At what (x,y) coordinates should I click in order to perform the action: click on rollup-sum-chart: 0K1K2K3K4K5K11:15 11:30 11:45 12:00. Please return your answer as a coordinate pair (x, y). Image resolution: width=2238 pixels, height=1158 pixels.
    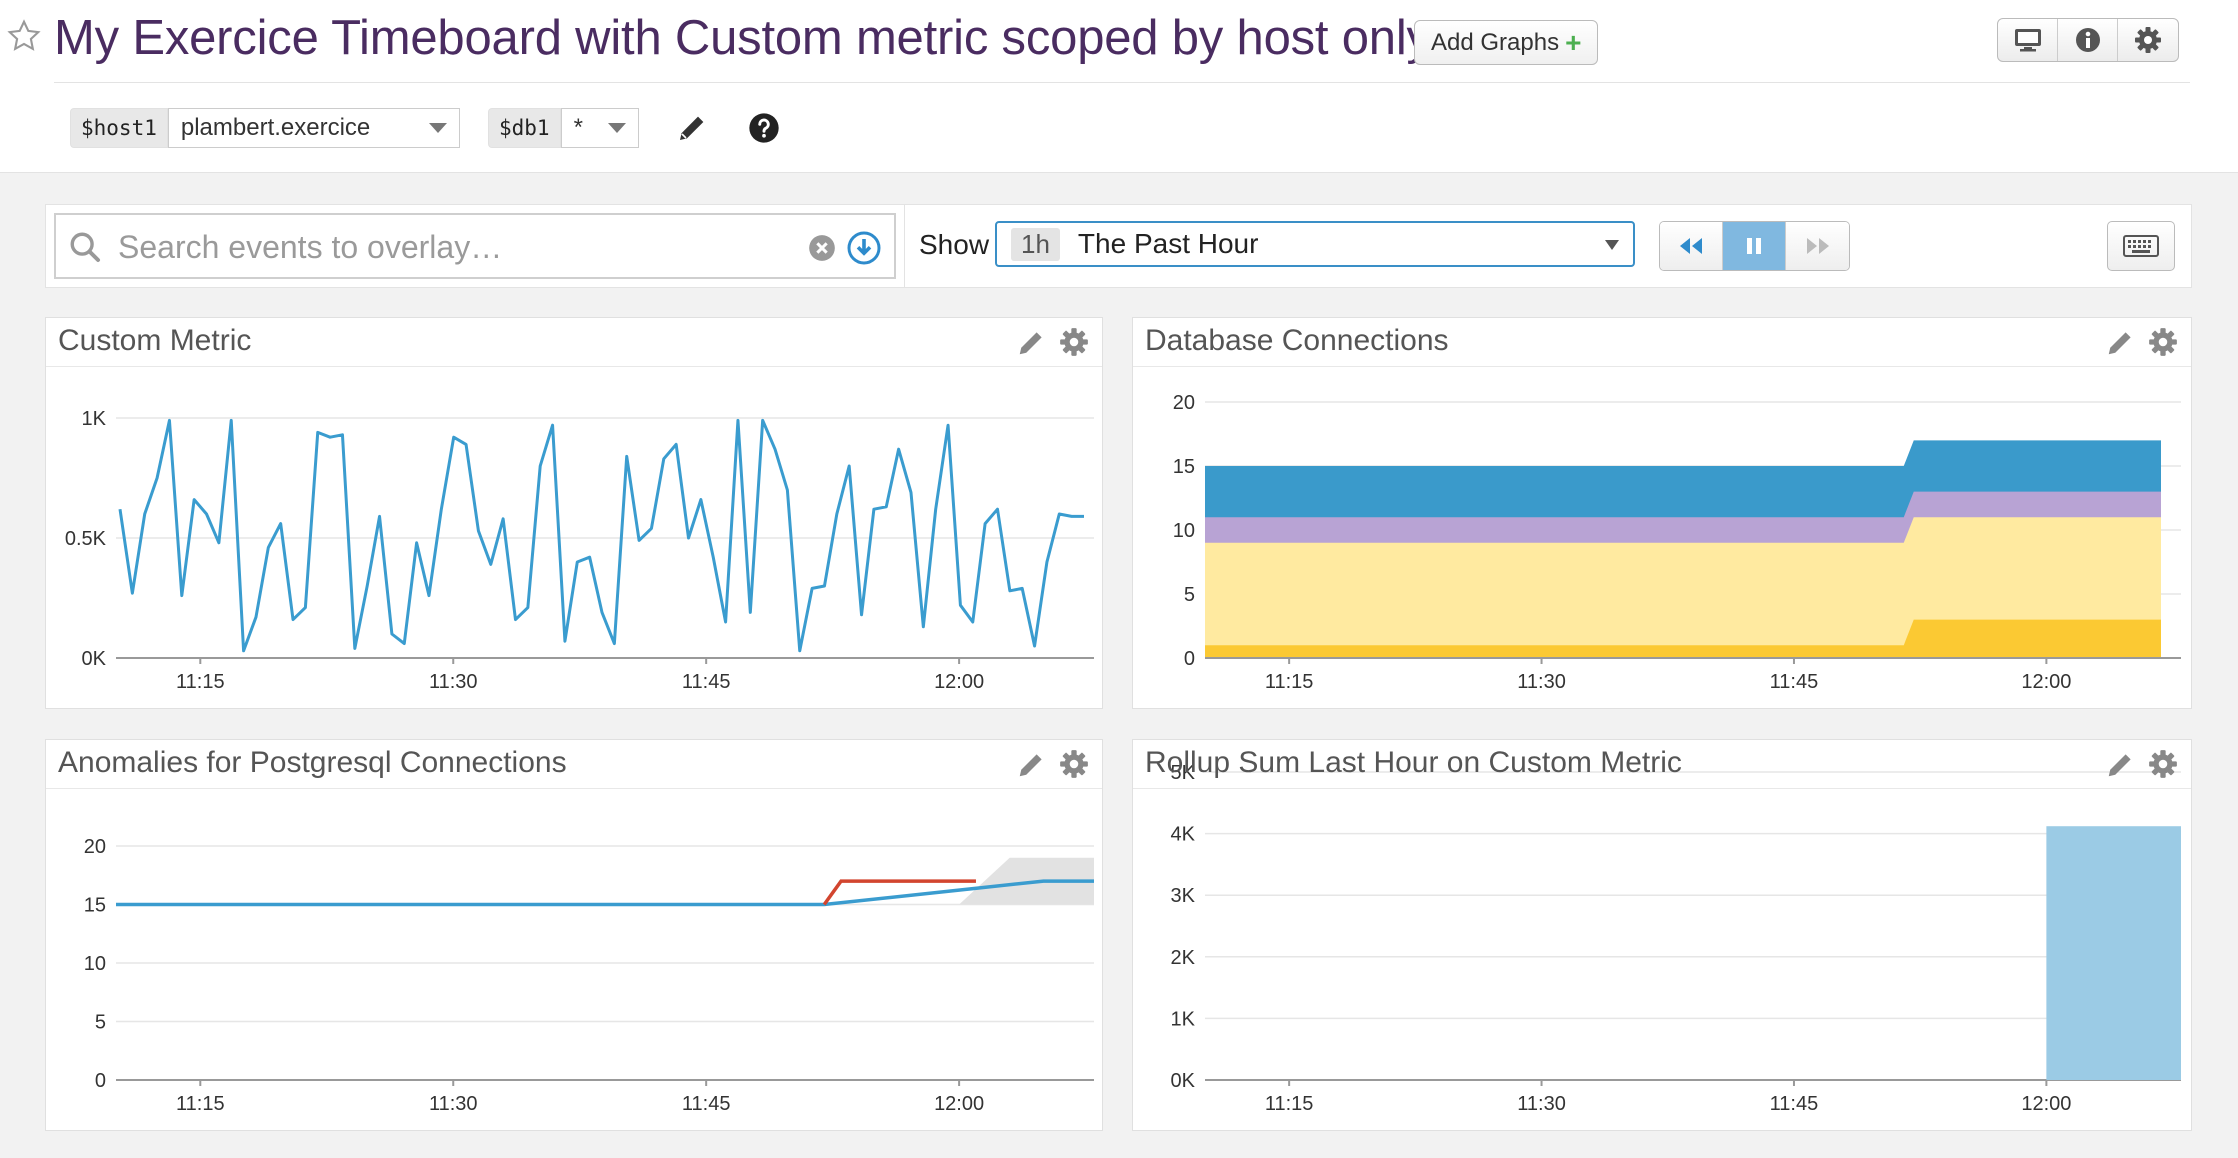
    Looking at the image, I should click on (1676, 938).